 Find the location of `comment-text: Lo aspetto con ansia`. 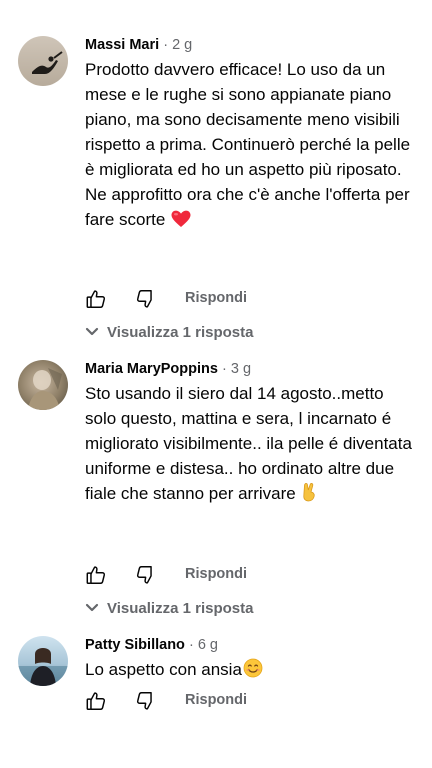

comment-text: Lo aspetto con ansia is located at coordinates (250, 671).